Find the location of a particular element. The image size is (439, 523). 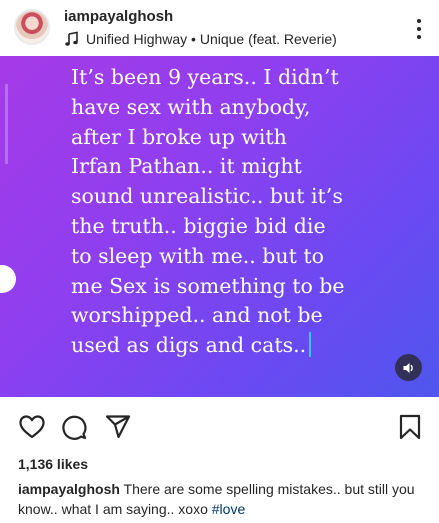

speaker-icon is located at coordinates (408, 367).